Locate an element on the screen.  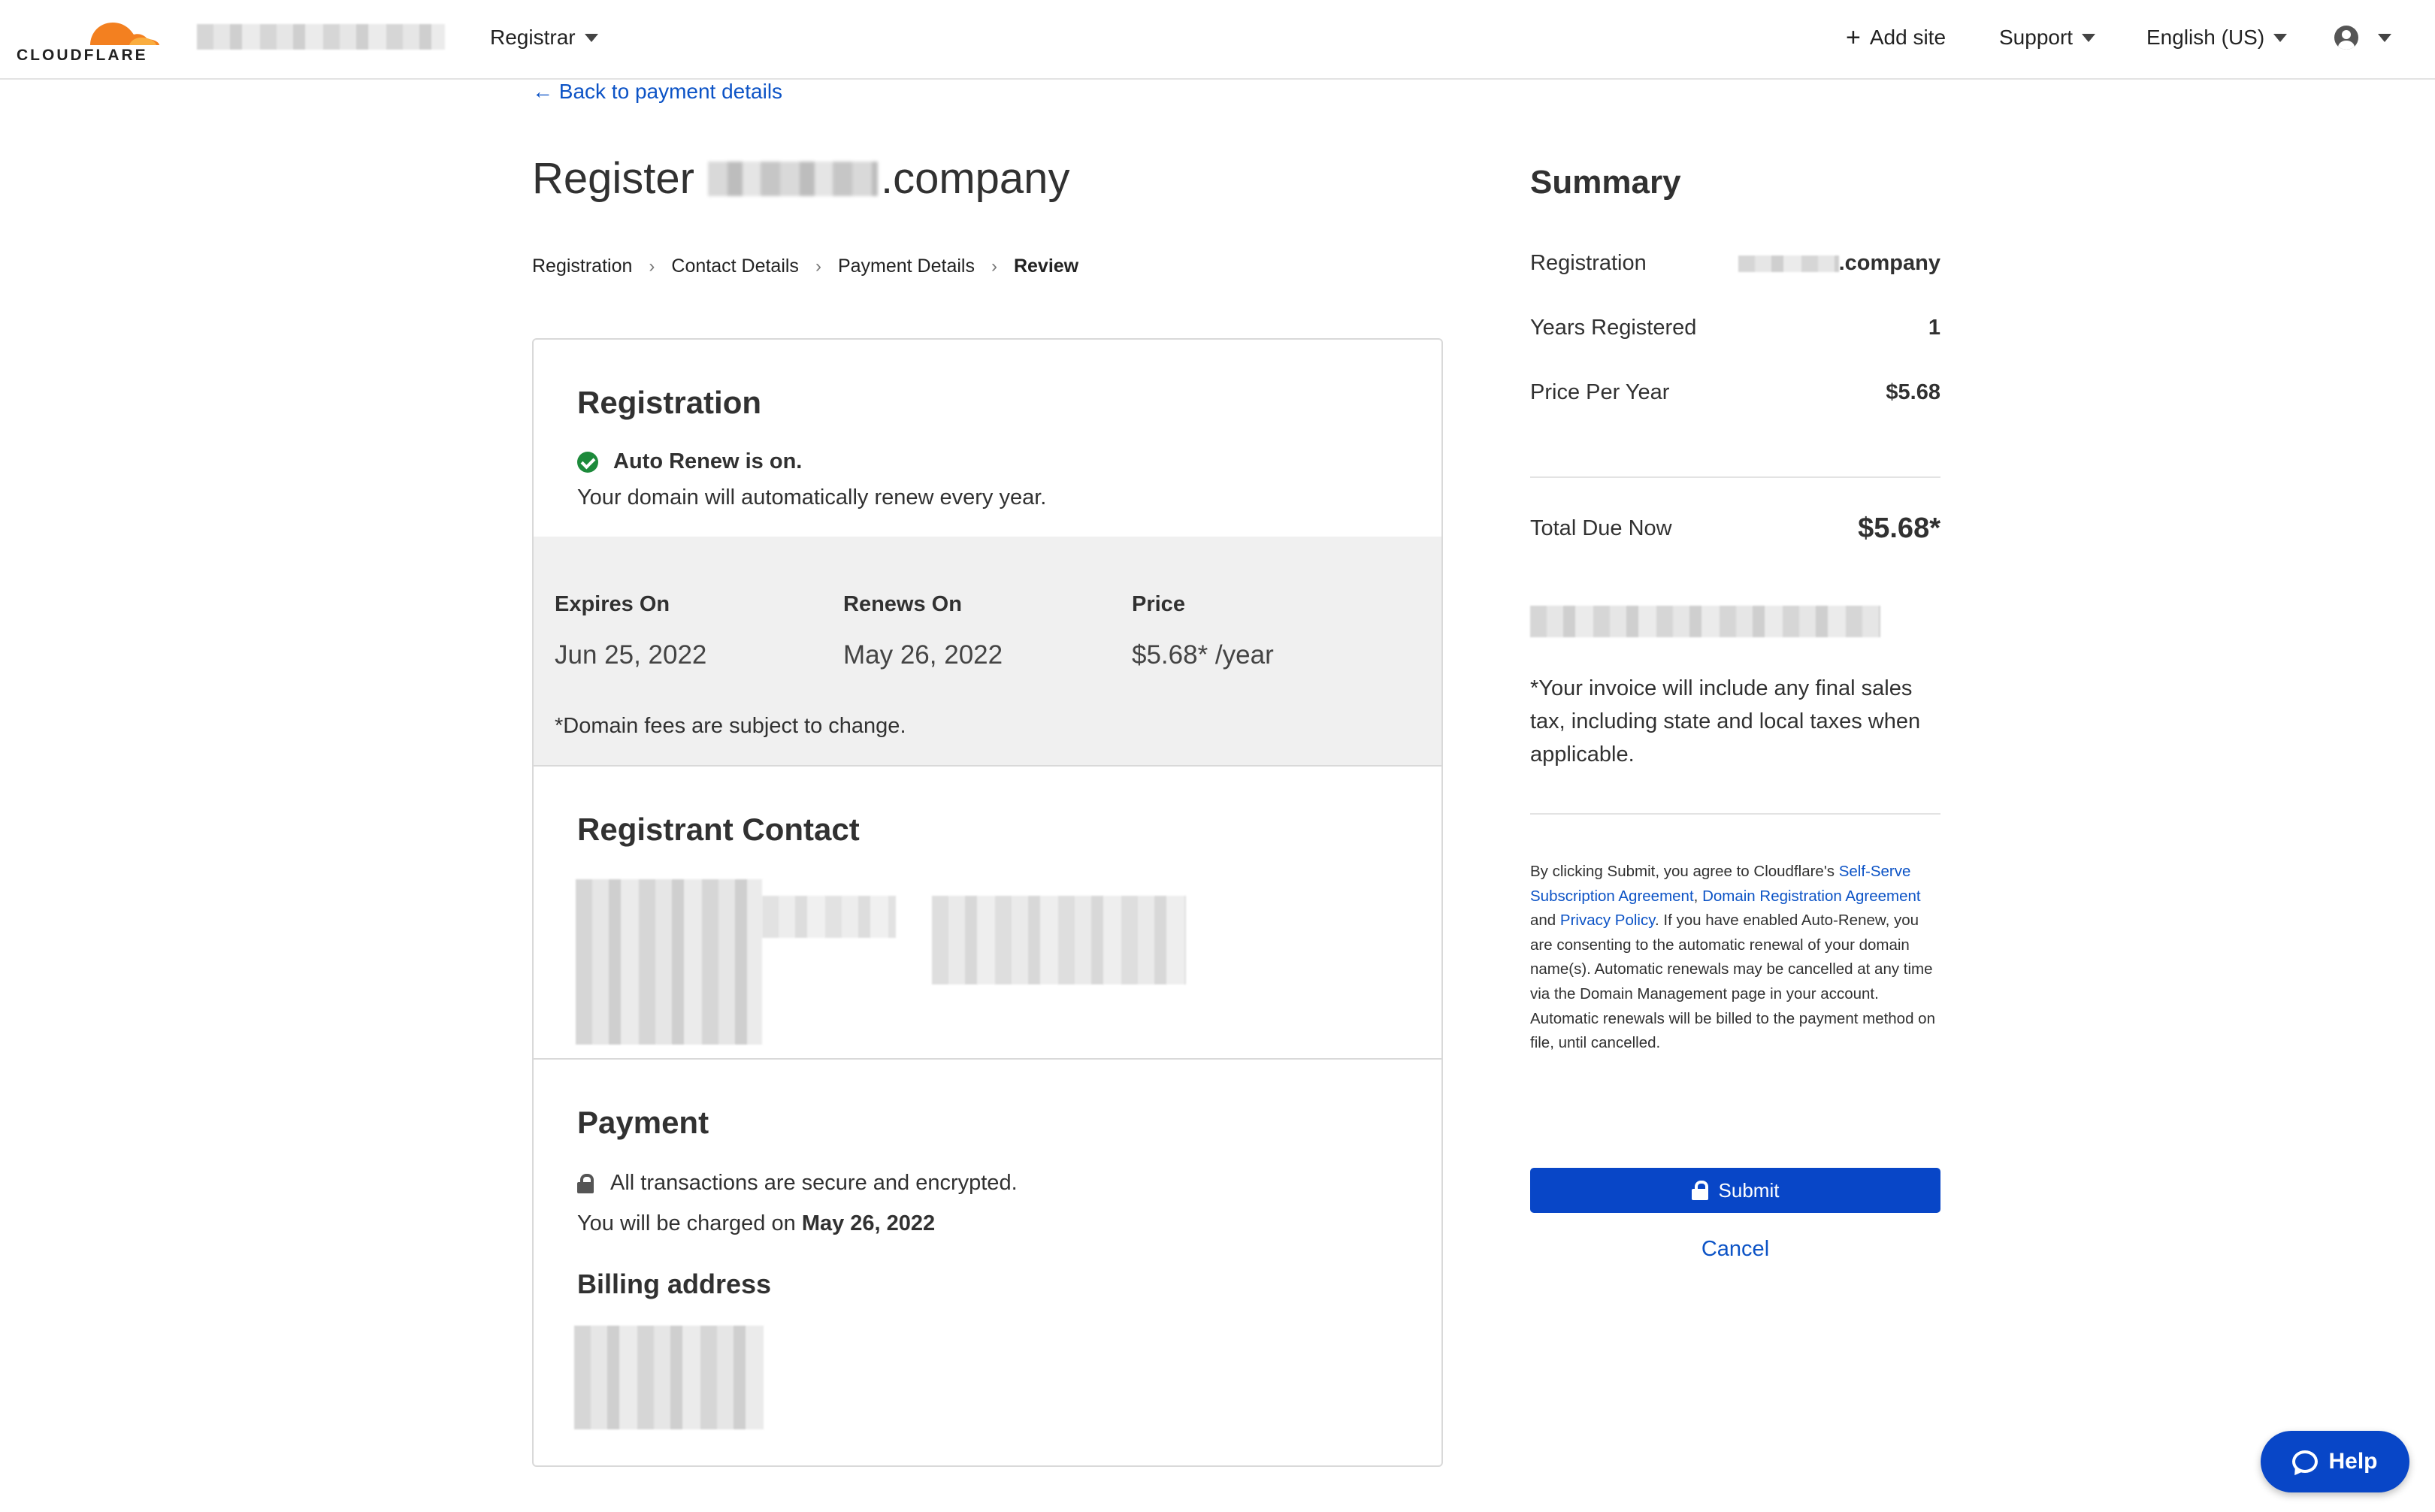
help-label: Help is located at coordinates (2353, 1461).